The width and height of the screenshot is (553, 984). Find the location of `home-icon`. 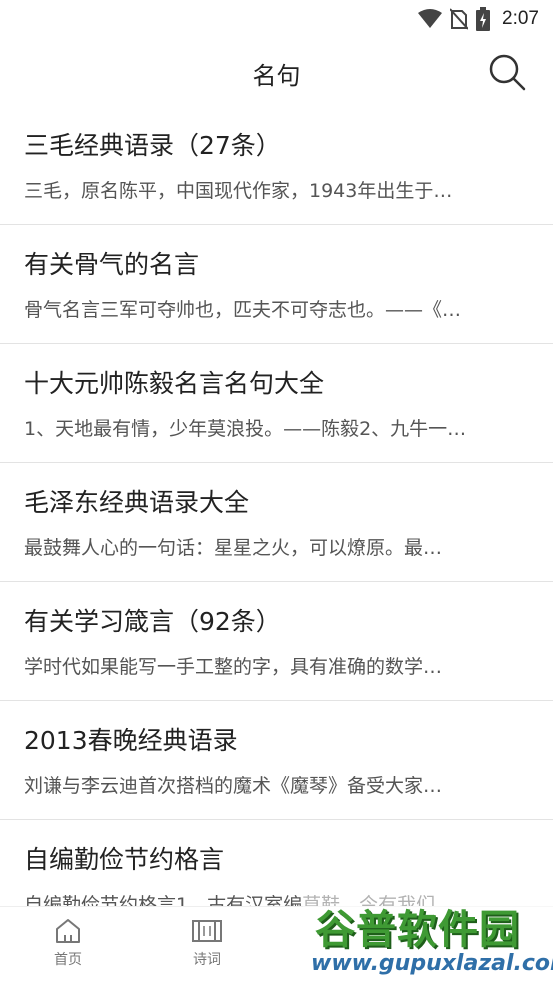

home-icon is located at coordinates (68, 931).